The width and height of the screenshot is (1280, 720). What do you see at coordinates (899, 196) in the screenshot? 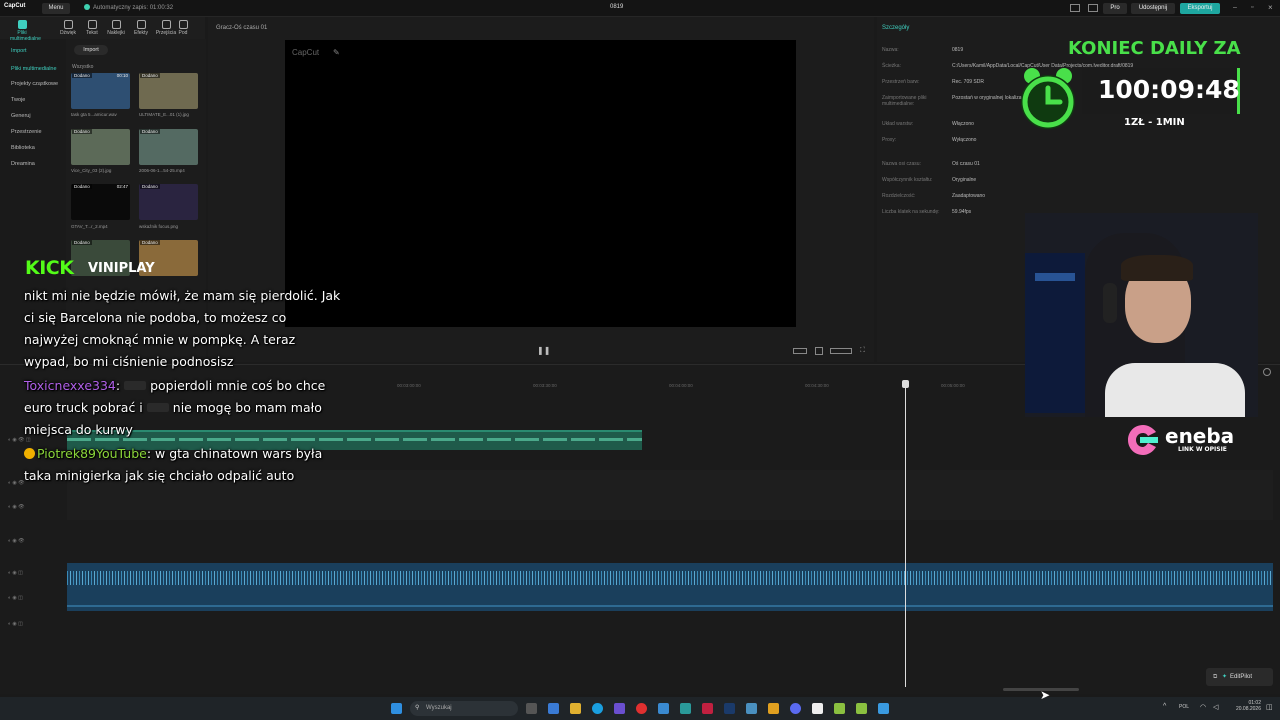
I see `detail-label: Rozdzielczość:` at bounding box center [899, 196].